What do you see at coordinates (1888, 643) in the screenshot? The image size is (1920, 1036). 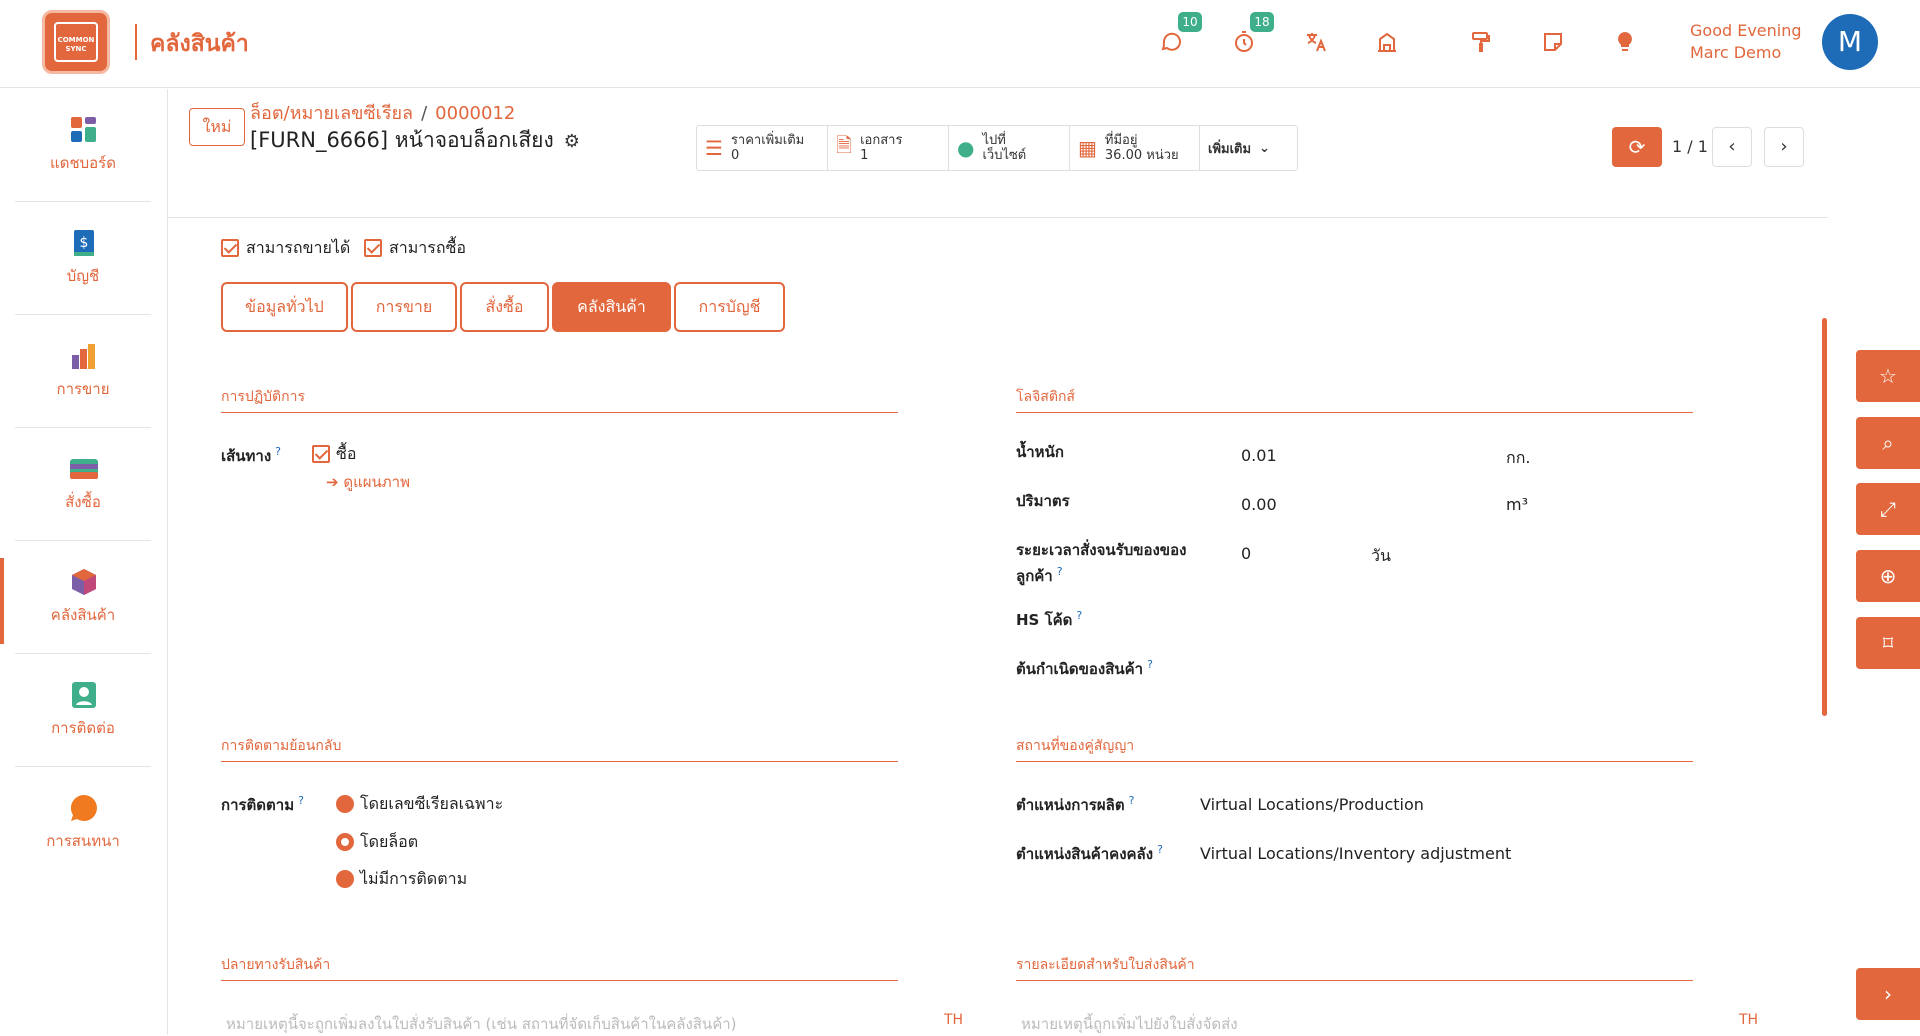 I see `bookmark-icon: ⌑` at bounding box center [1888, 643].